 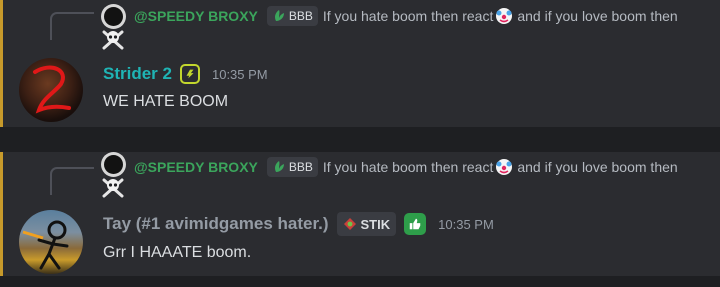 What do you see at coordinates (216, 224) in the screenshot?
I see `author-name: Tay (#1 avimidgames hater.)` at bounding box center [216, 224].